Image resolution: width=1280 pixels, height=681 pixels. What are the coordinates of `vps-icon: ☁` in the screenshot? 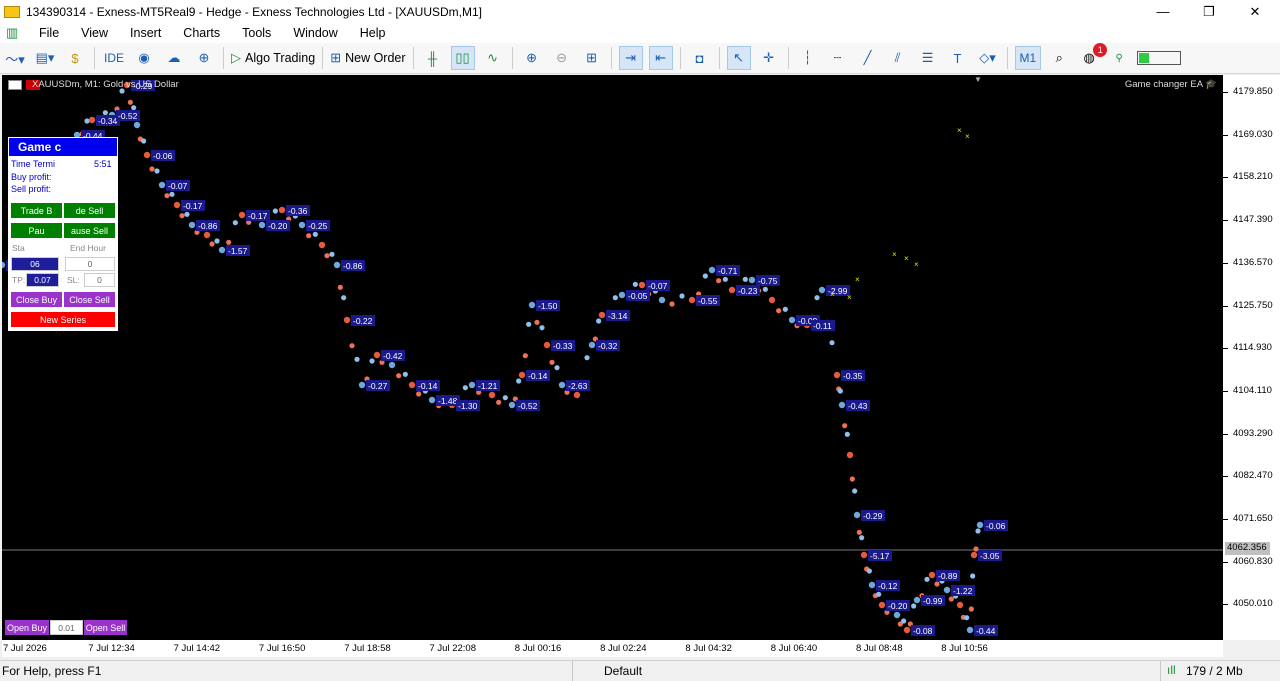 It's located at (174, 58).